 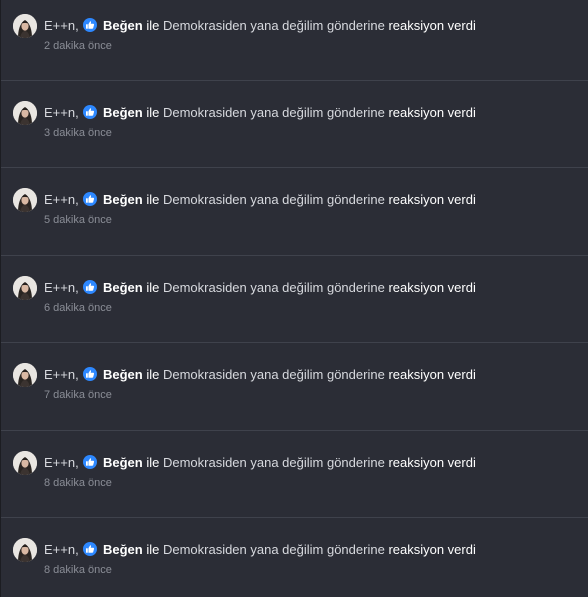 What do you see at coordinates (78, 308) in the screenshot?
I see `timestamp: 6 dakika önce` at bounding box center [78, 308].